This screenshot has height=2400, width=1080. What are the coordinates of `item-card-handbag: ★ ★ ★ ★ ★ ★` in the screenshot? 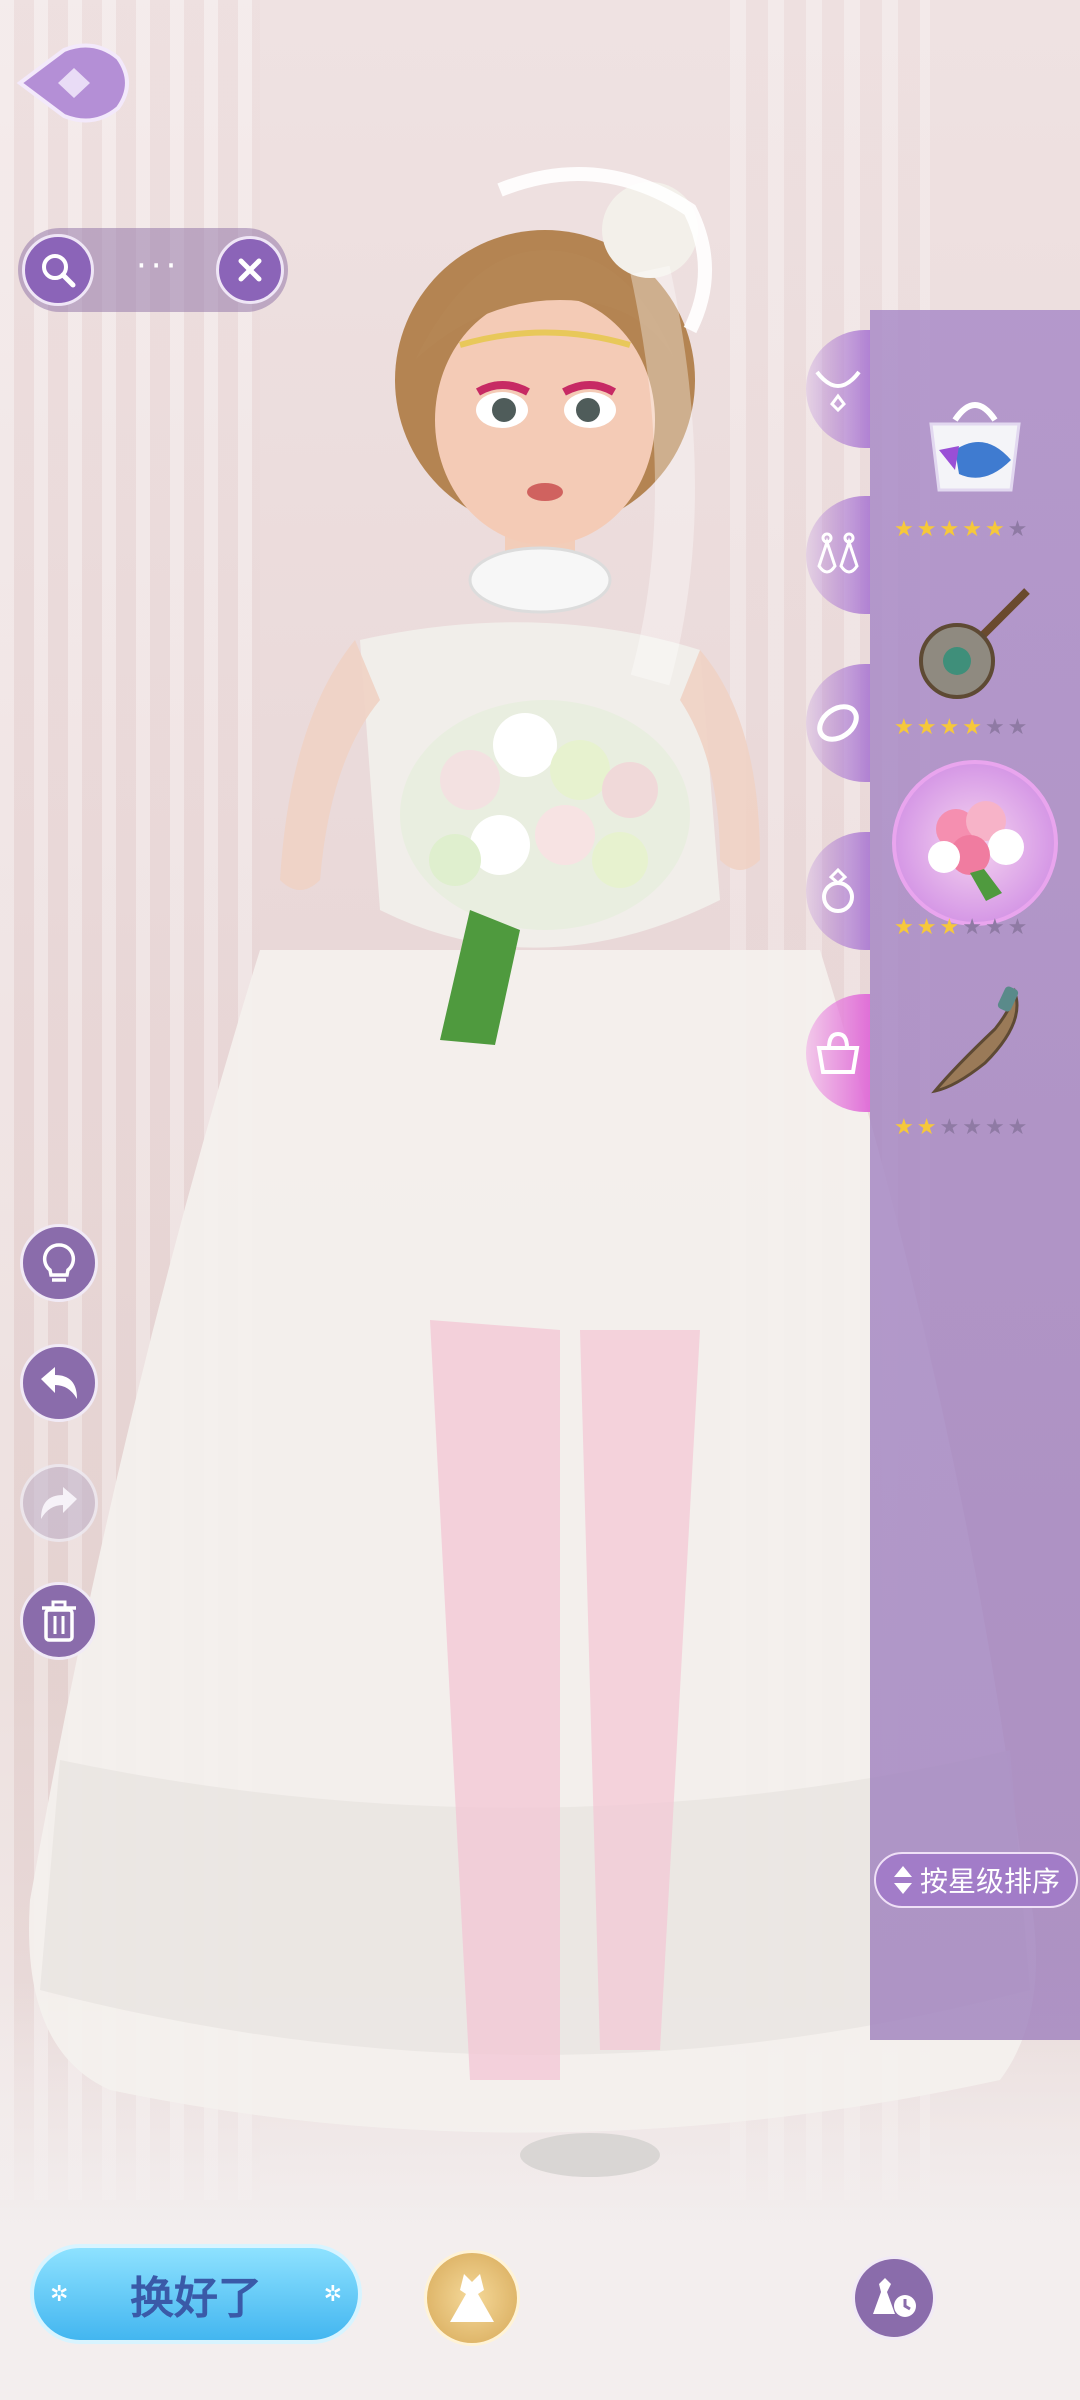 It's located at (975, 470).